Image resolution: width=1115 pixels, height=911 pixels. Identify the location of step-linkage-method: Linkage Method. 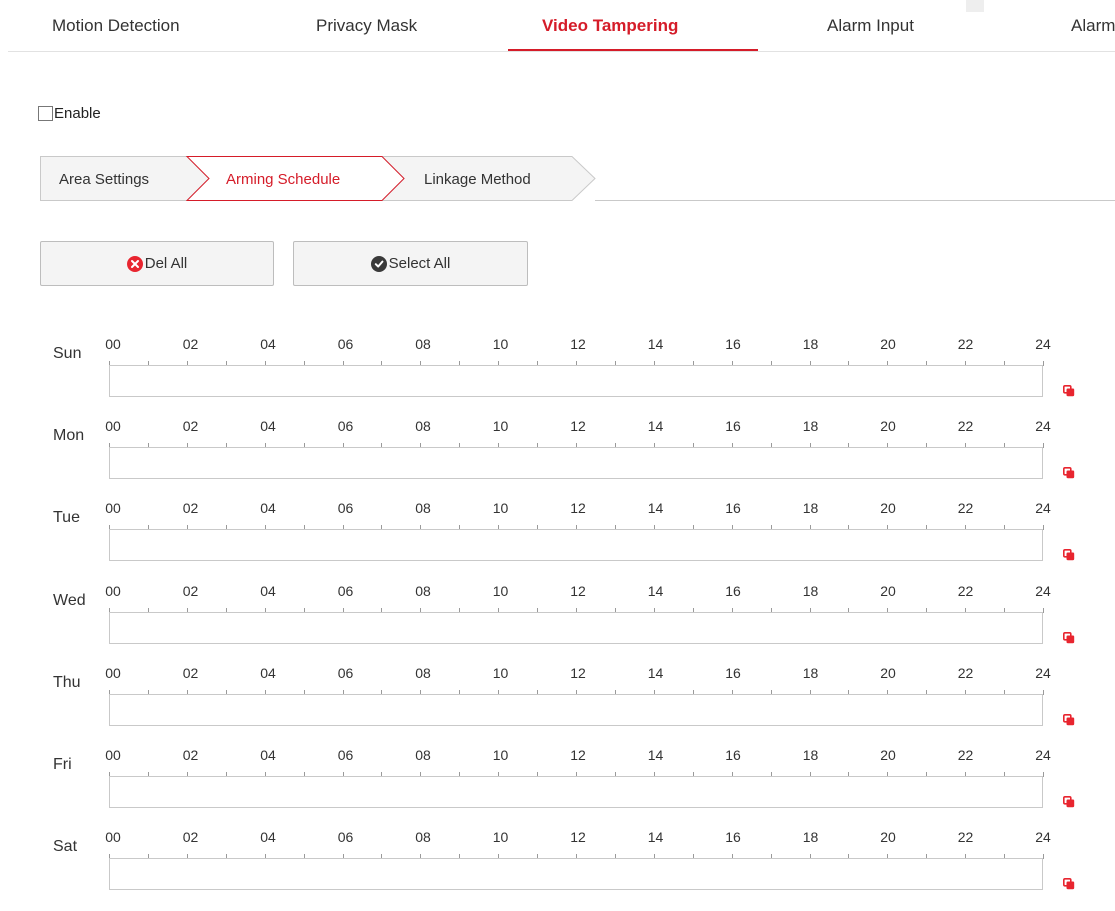
(477, 179).